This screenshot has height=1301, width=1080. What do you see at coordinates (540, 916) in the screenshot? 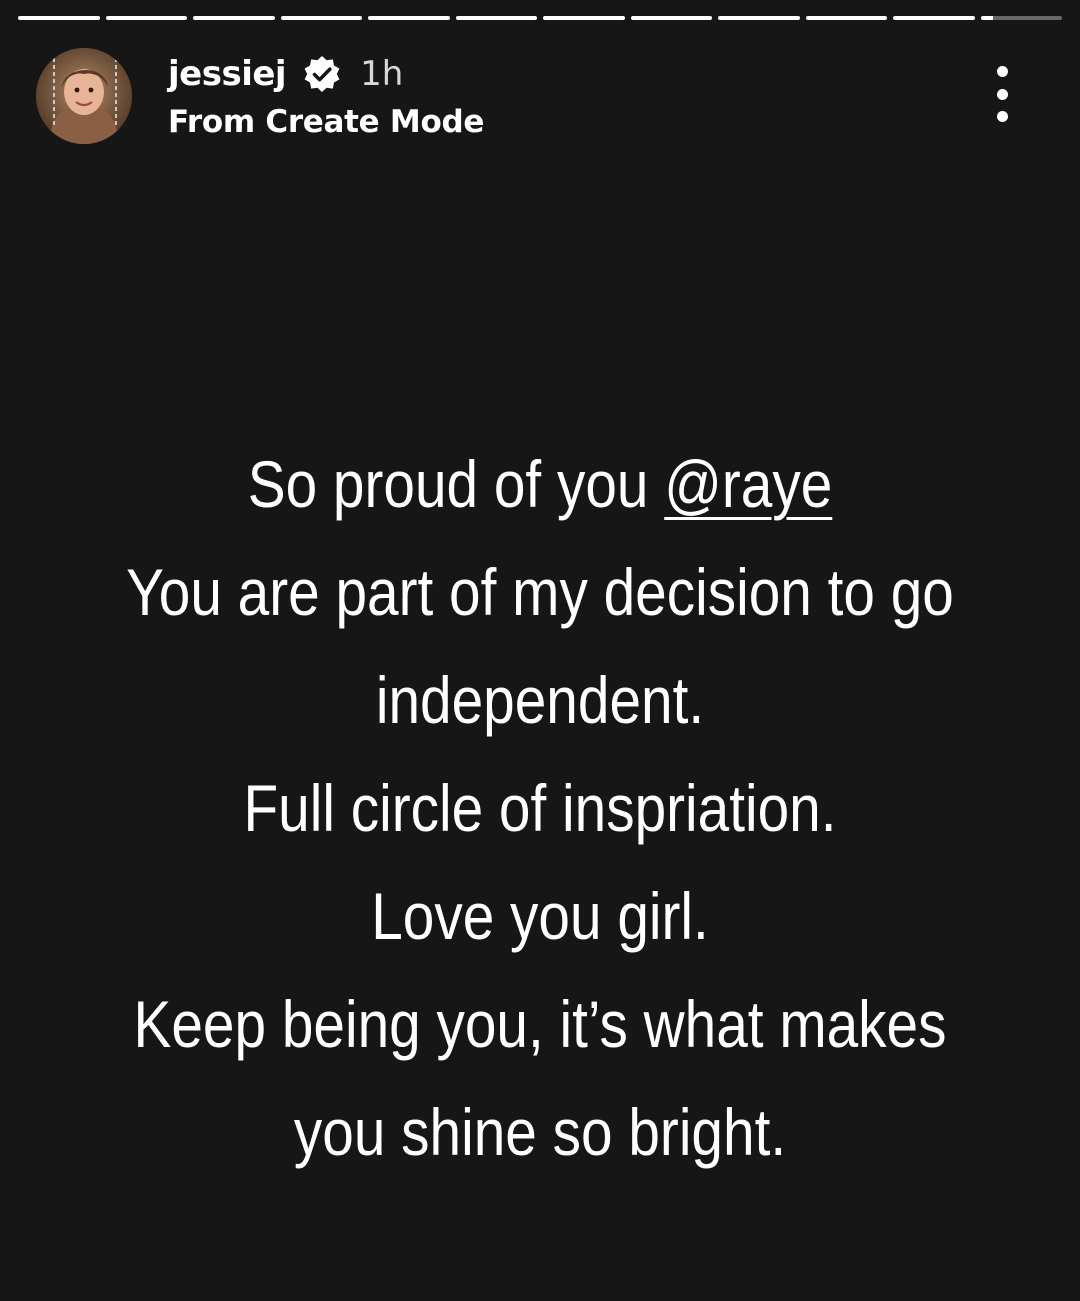
I see `story-text-line: Love you girl.` at bounding box center [540, 916].